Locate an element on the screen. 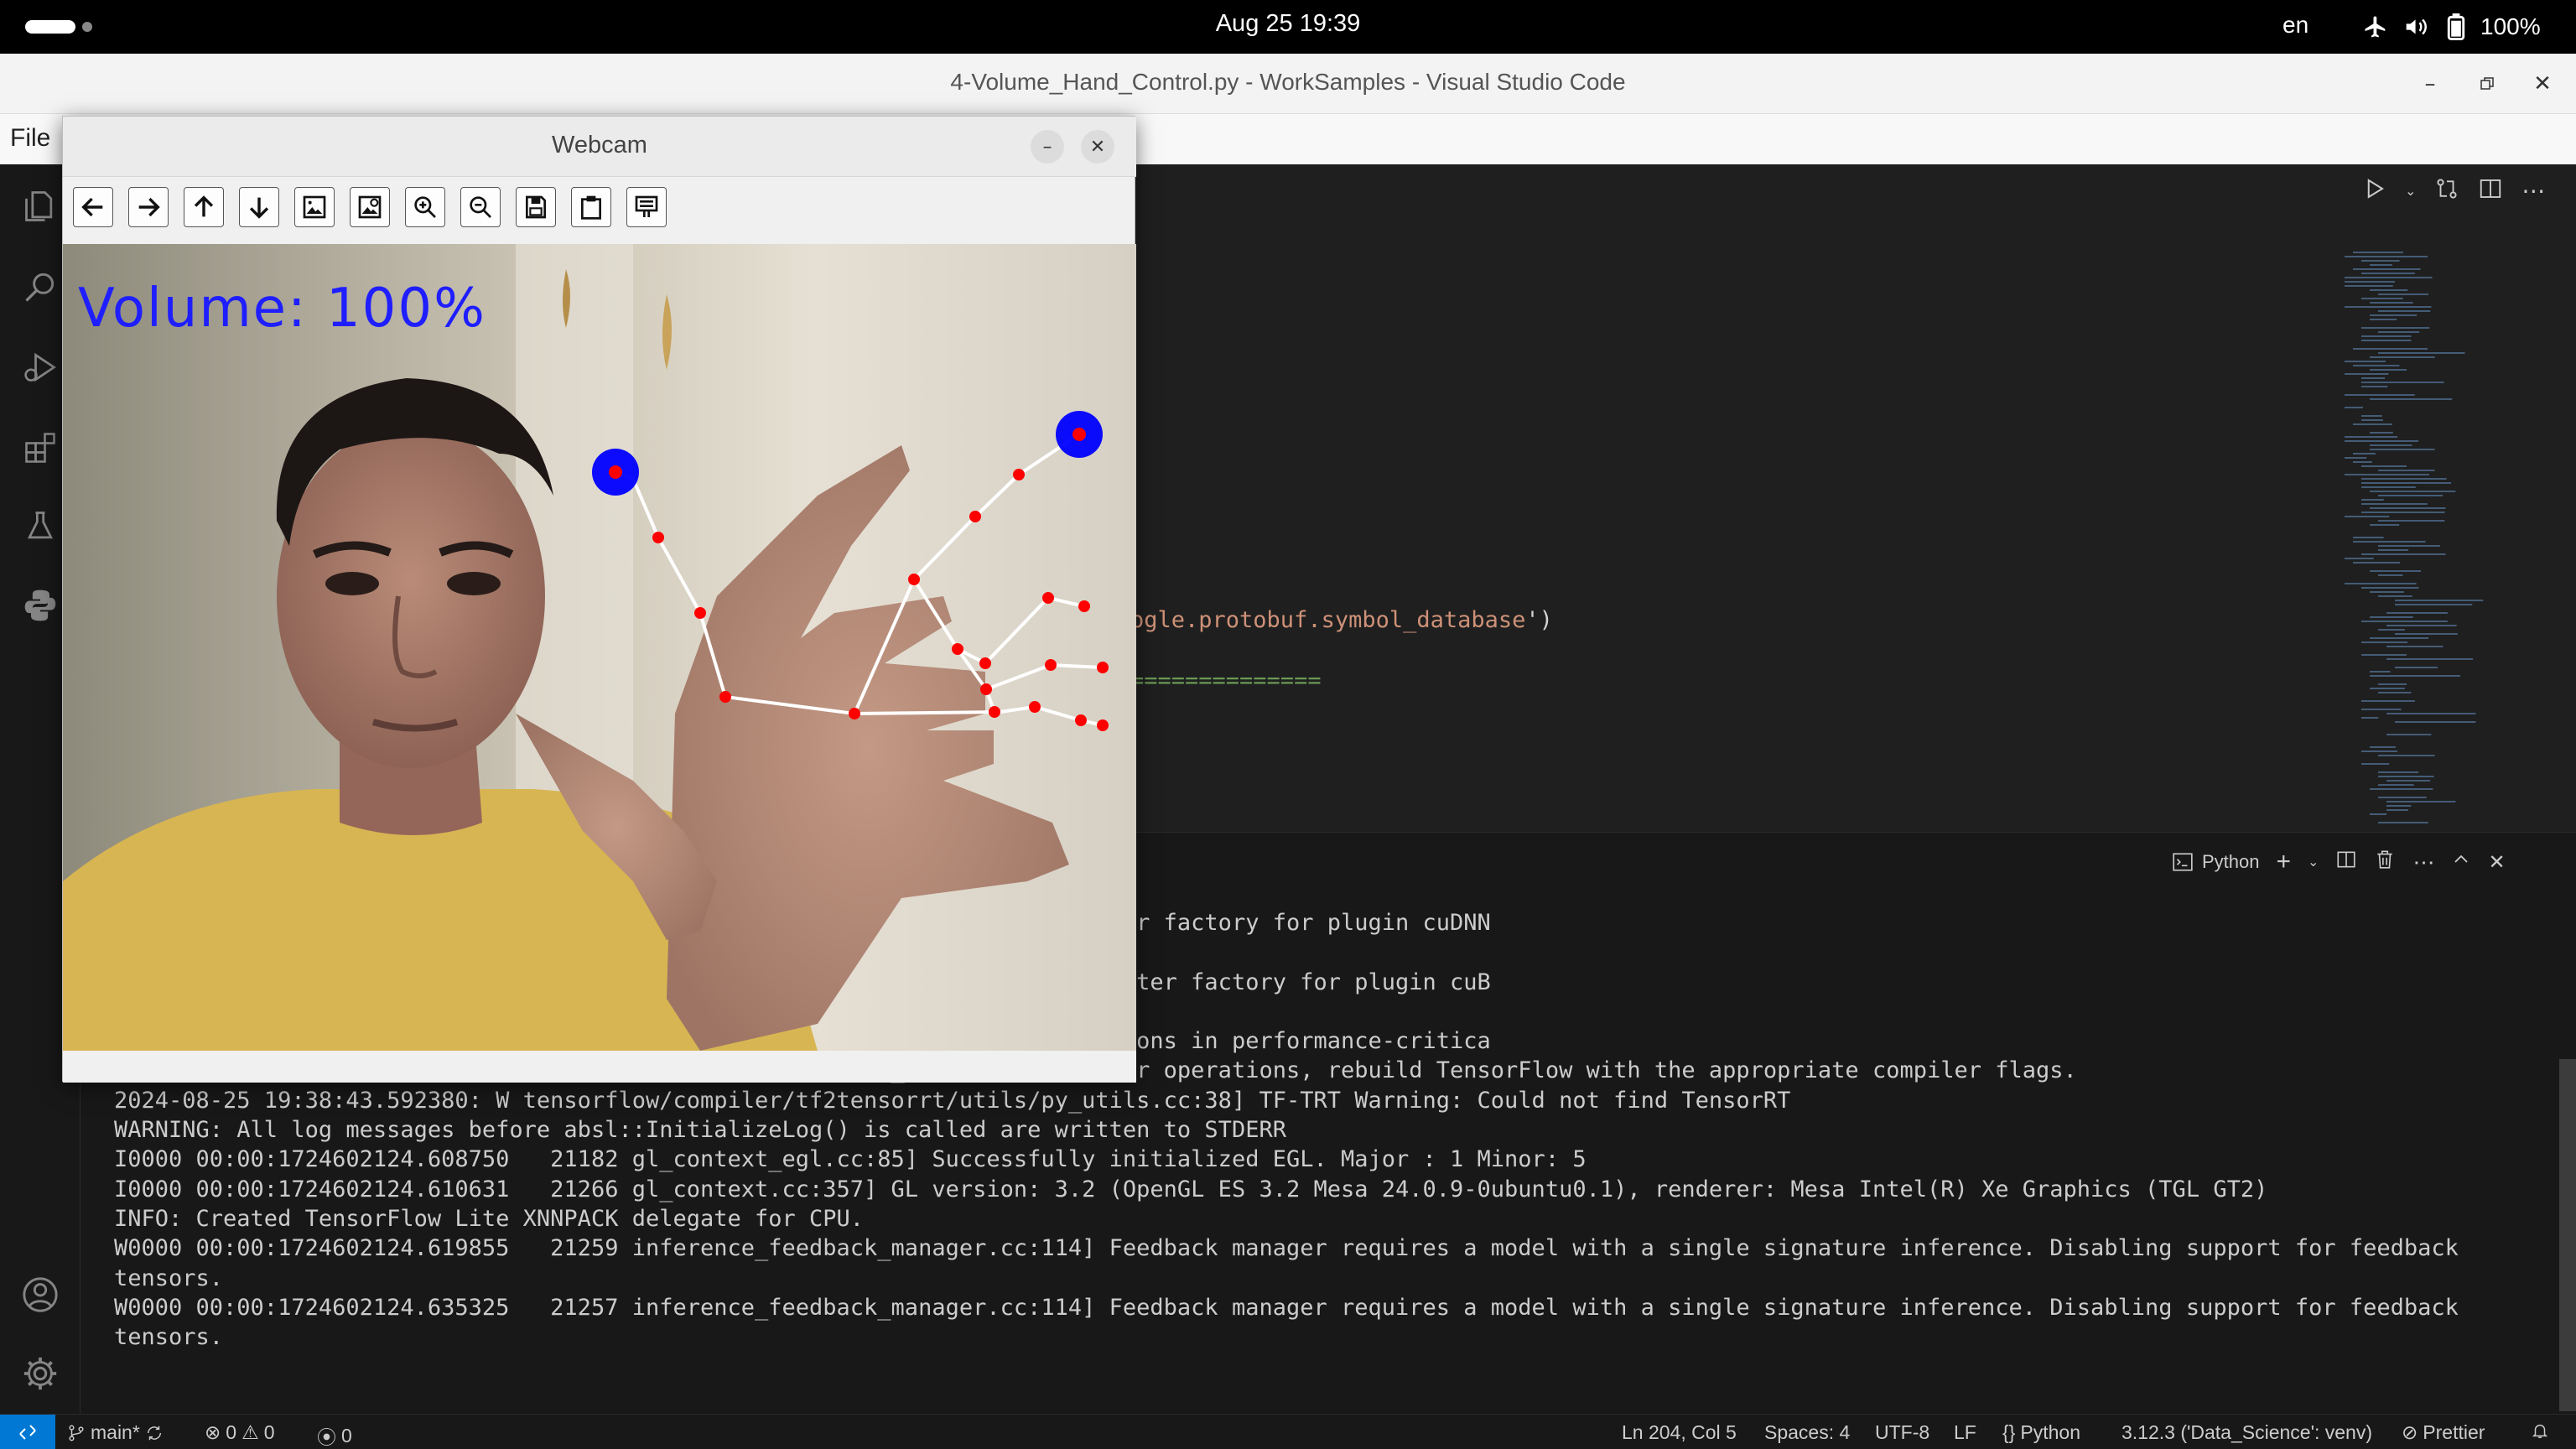 The image size is (2576, 1449). remote-icon is located at coordinates (27, 1432).